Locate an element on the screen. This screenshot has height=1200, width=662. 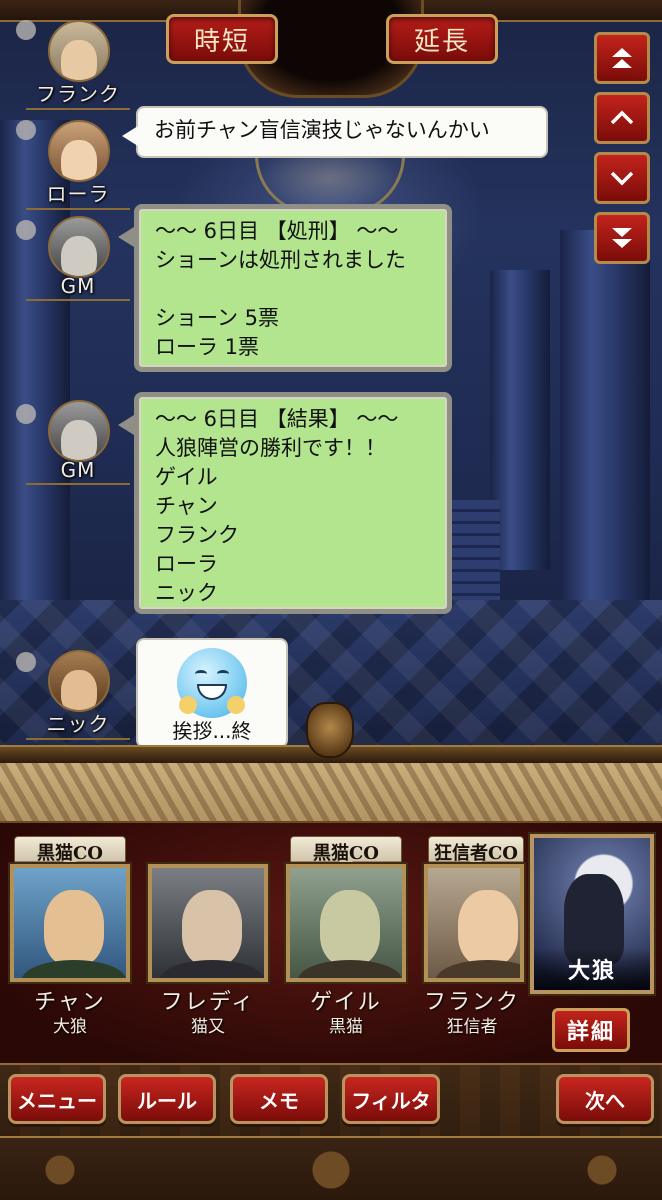
chat-avatar: ニック is located at coordinates (77, 695).